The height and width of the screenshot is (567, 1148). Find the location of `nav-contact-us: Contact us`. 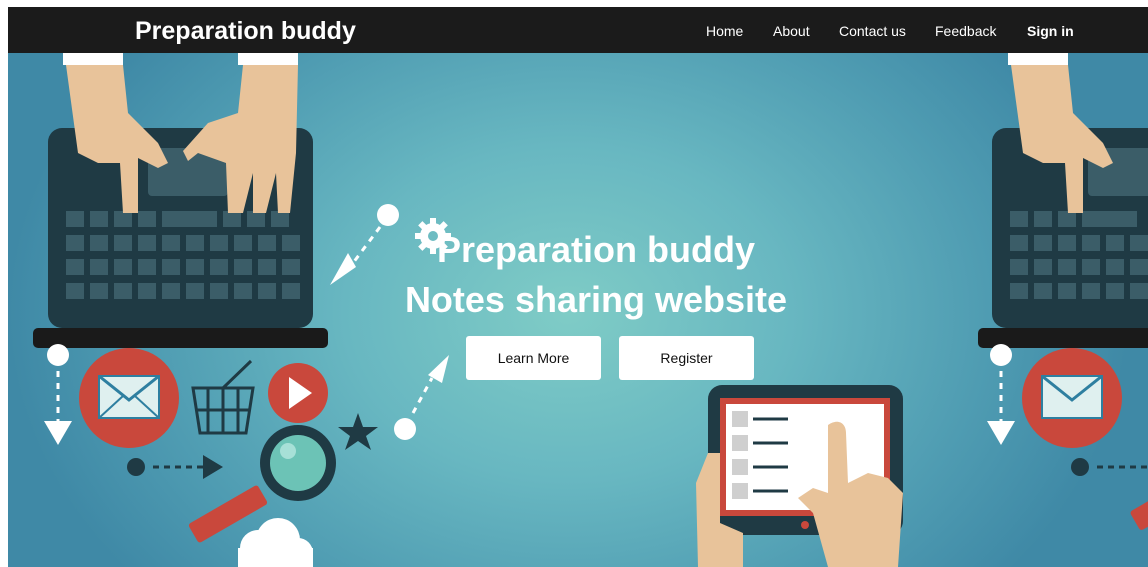

nav-contact-us: Contact us is located at coordinates (872, 31).